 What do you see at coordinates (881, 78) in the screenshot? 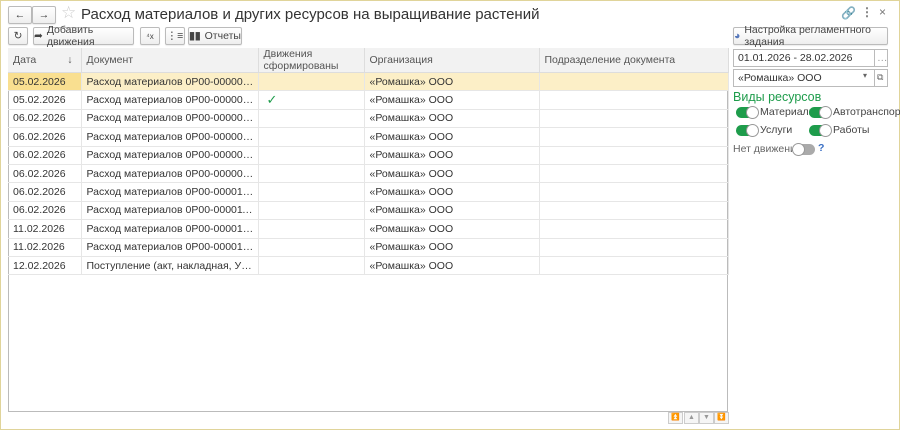
I see `open-organization-button: ⧉` at bounding box center [881, 78].